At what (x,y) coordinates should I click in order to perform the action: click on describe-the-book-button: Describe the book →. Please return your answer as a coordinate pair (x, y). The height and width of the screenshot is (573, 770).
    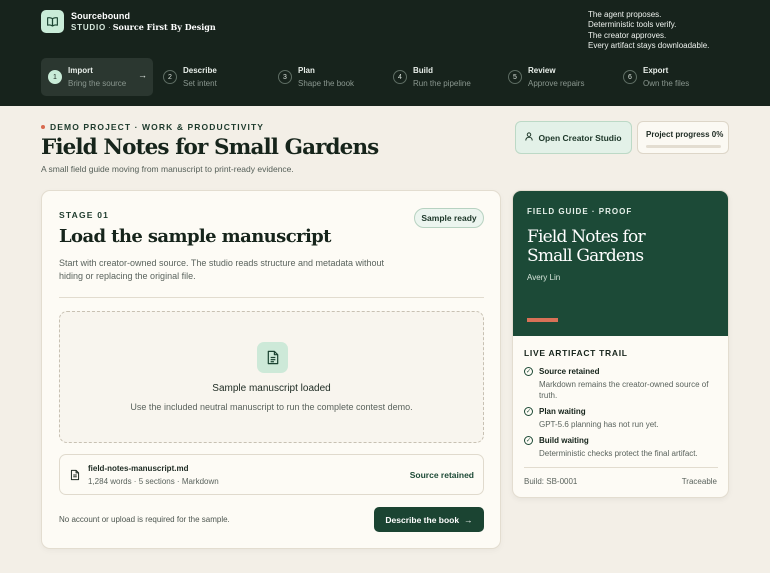
    Looking at the image, I should click on (429, 519).